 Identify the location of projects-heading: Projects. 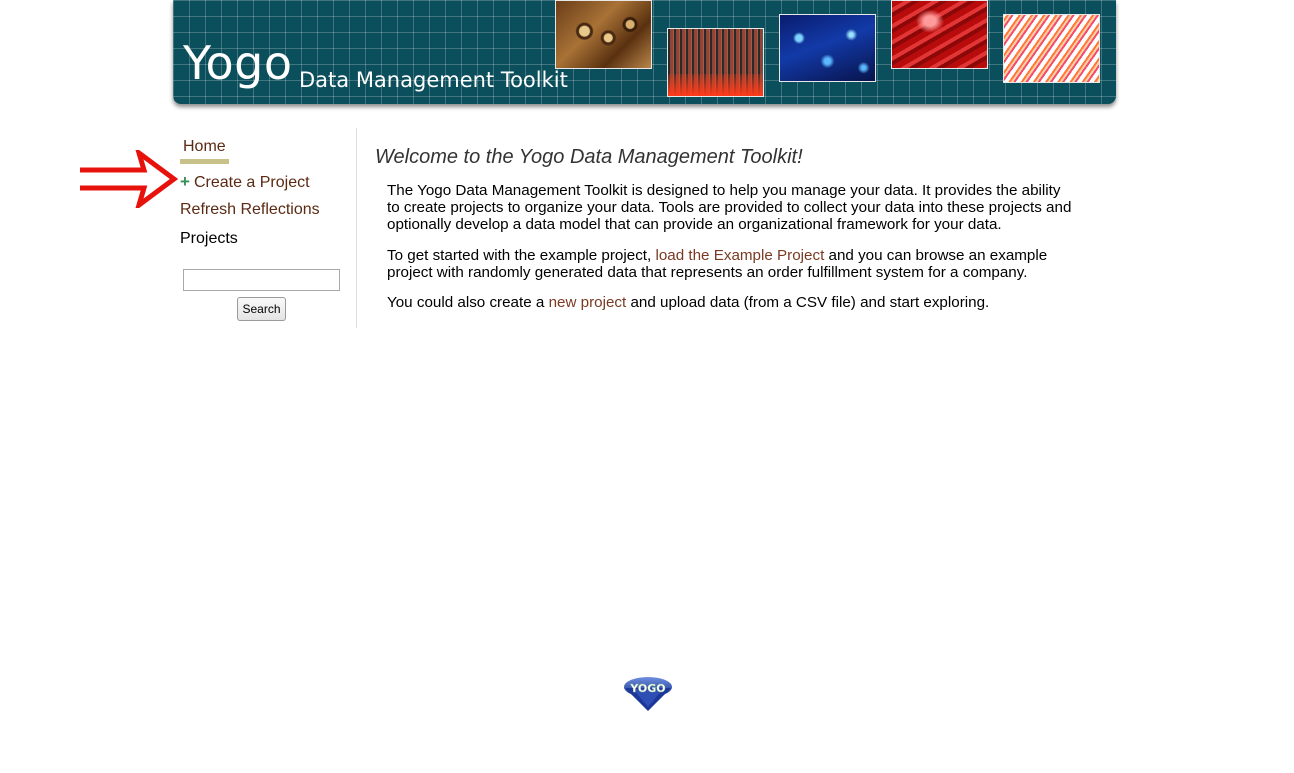
(209, 238).